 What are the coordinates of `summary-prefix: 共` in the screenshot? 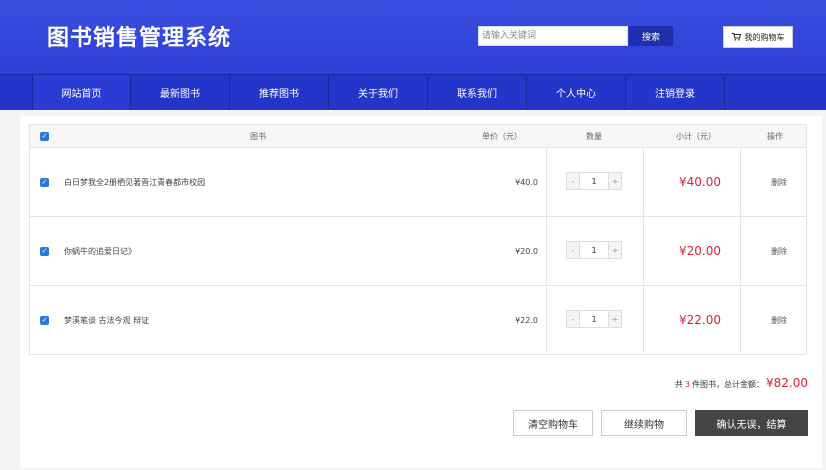 It's located at (678, 384).